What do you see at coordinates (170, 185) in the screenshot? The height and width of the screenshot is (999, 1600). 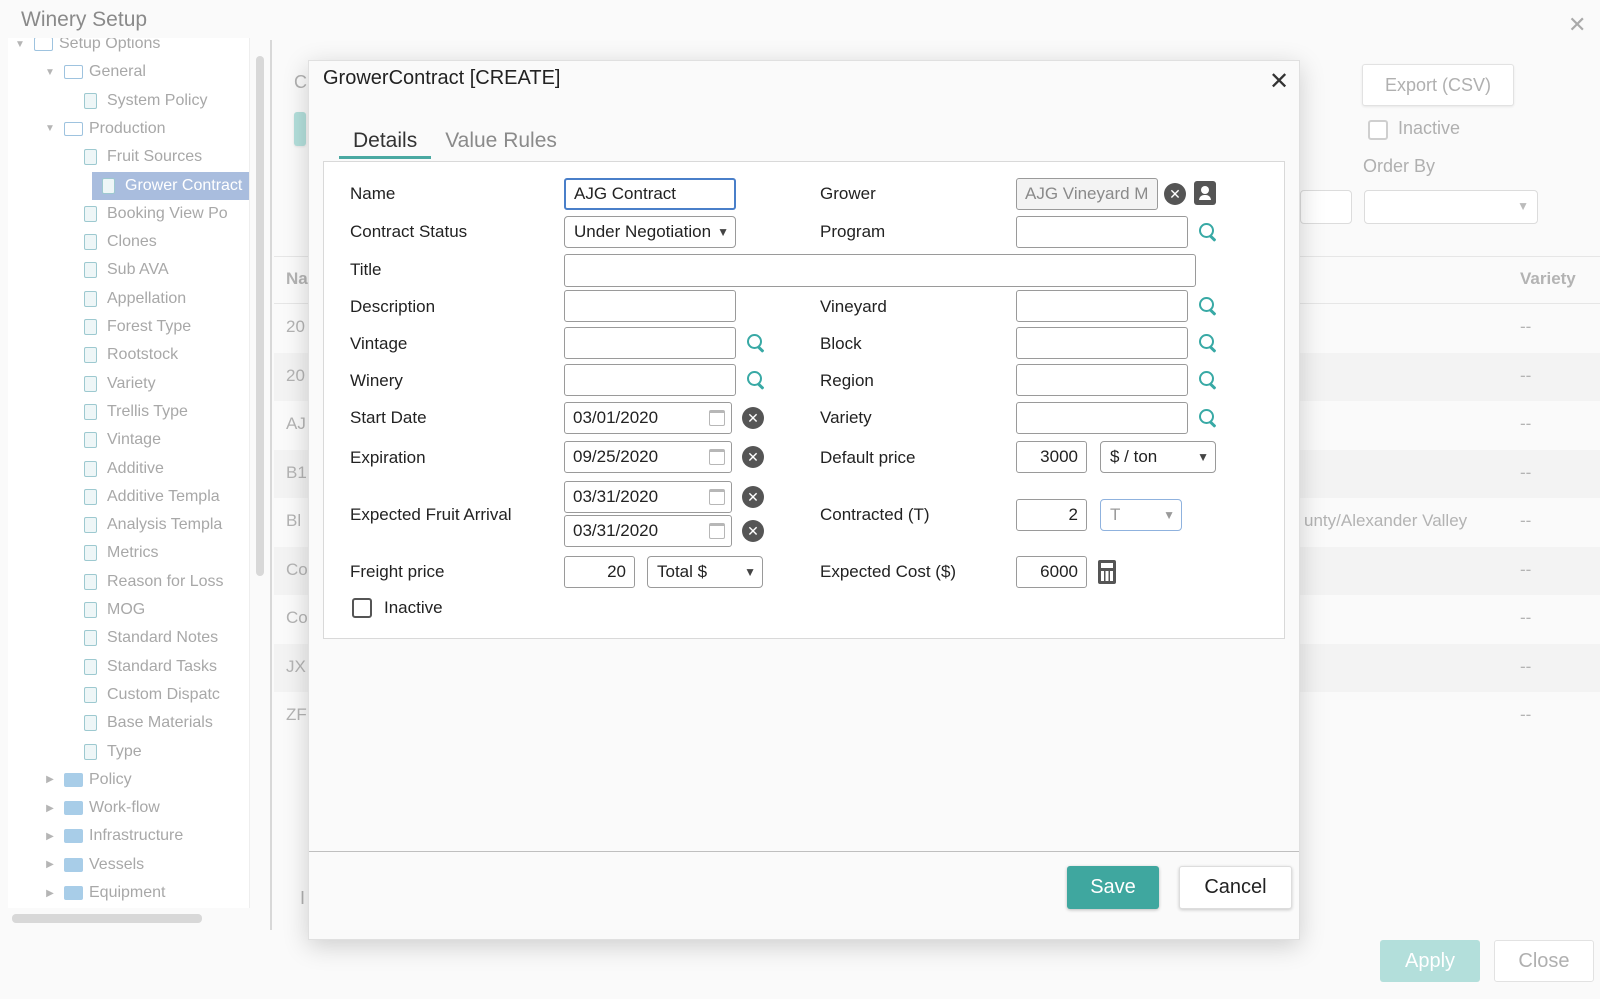 I see `tree-item: Grower Contract` at bounding box center [170, 185].